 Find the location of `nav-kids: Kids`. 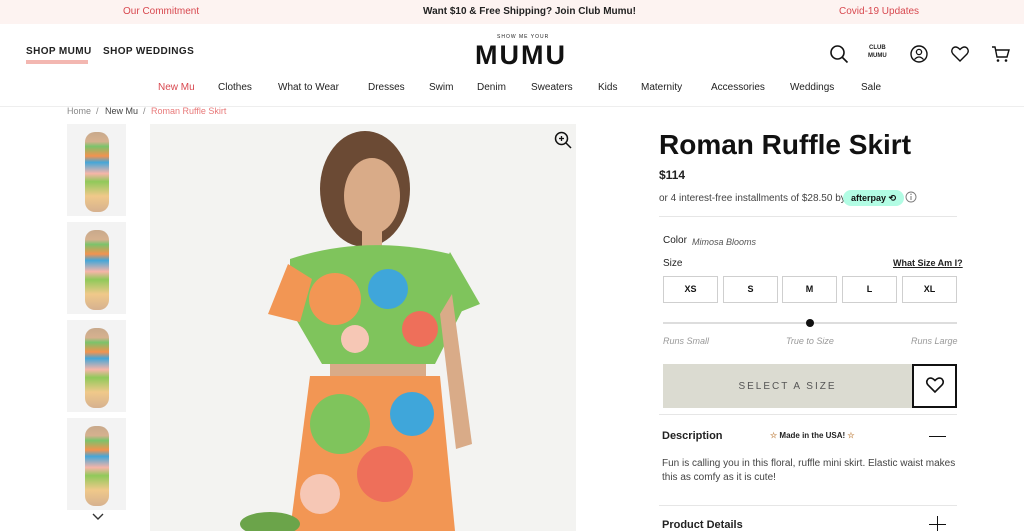

nav-kids: Kids is located at coordinates (607, 87).